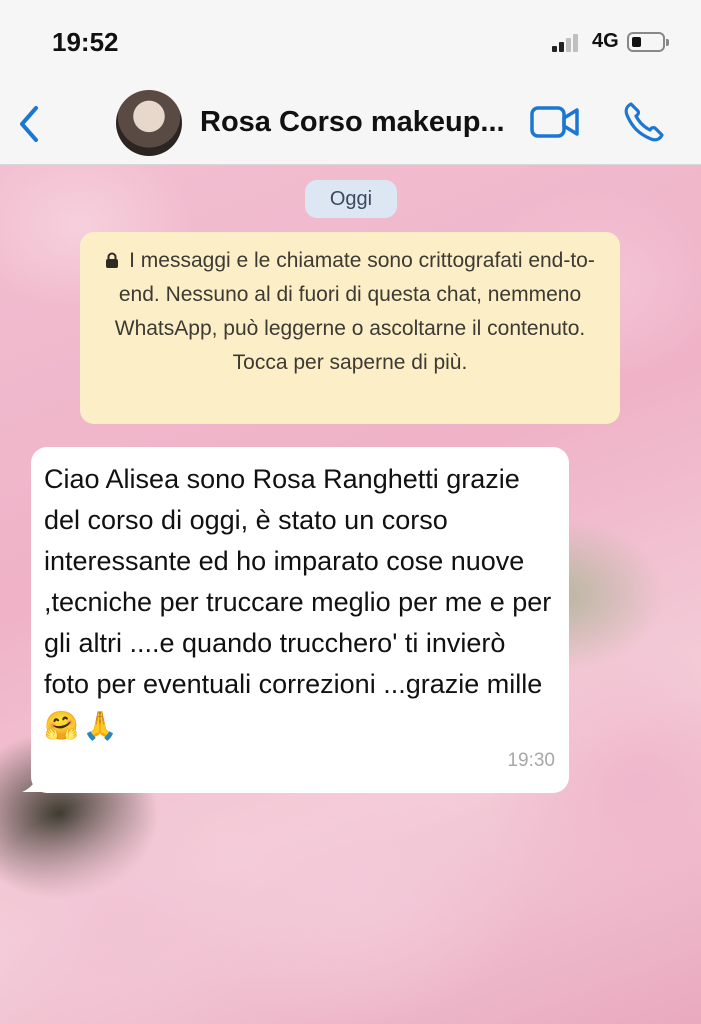 The image size is (701, 1024). What do you see at coordinates (555, 122) in the screenshot?
I see `video-camera-icon` at bounding box center [555, 122].